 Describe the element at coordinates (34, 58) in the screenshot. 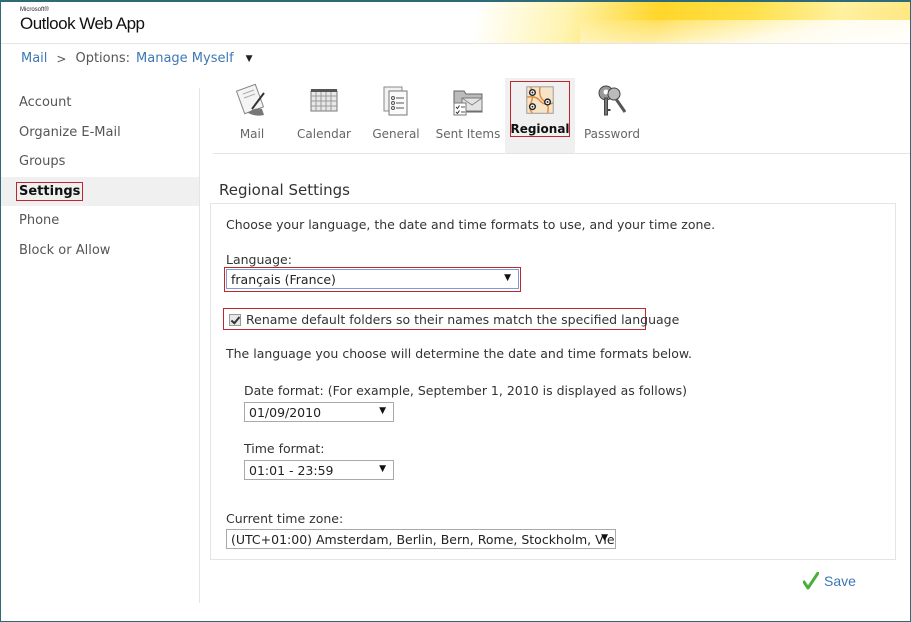

I see `breadcrumb-mail-link: Mail` at that location.